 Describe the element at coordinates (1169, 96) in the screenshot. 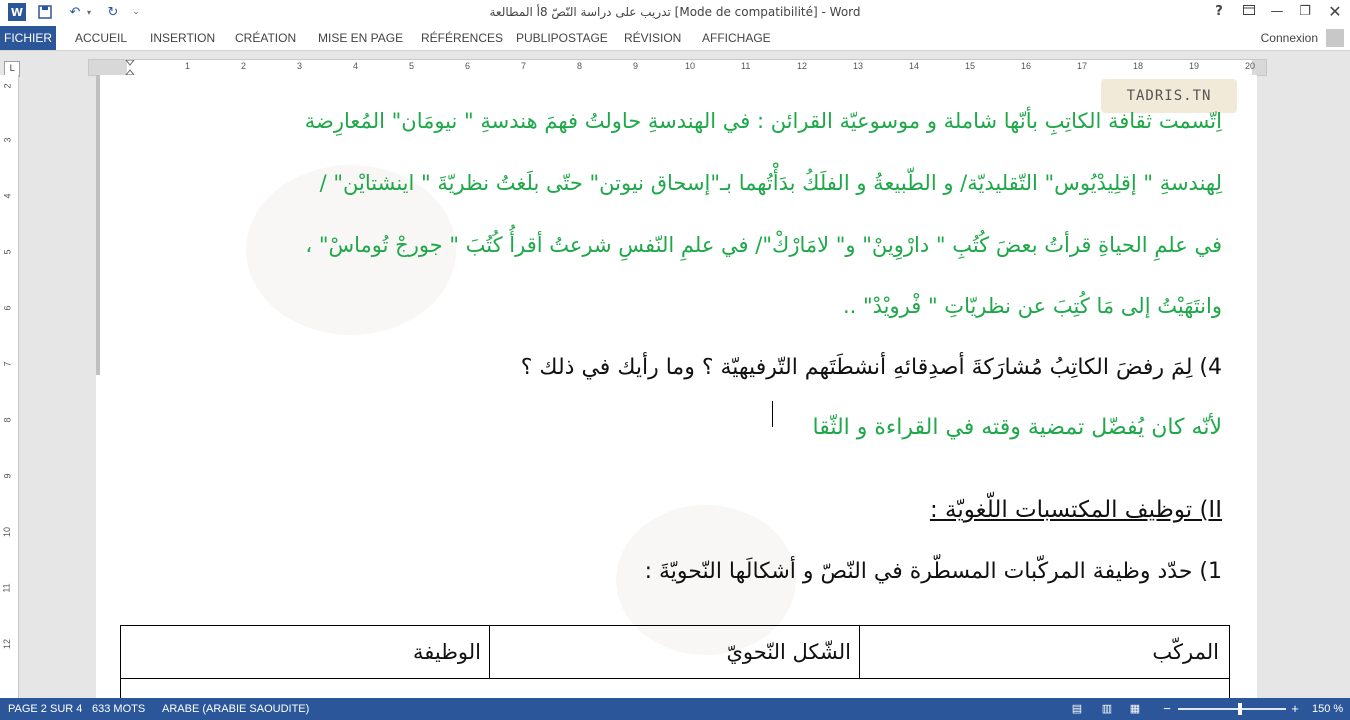

I see `tadris-logo: TADRIS.TN` at that location.